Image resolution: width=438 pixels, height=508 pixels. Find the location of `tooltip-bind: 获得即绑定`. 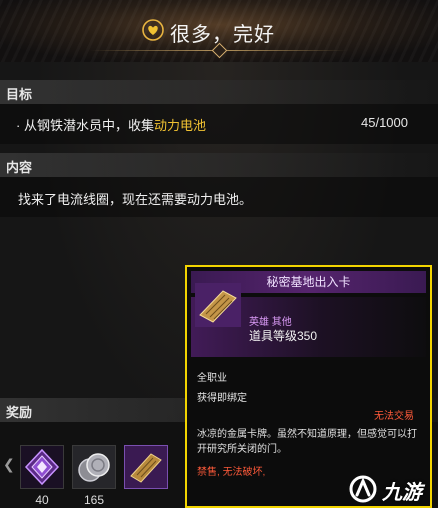

tooltip-bind: 获得即绑定 is located at coordinates (222, 398).